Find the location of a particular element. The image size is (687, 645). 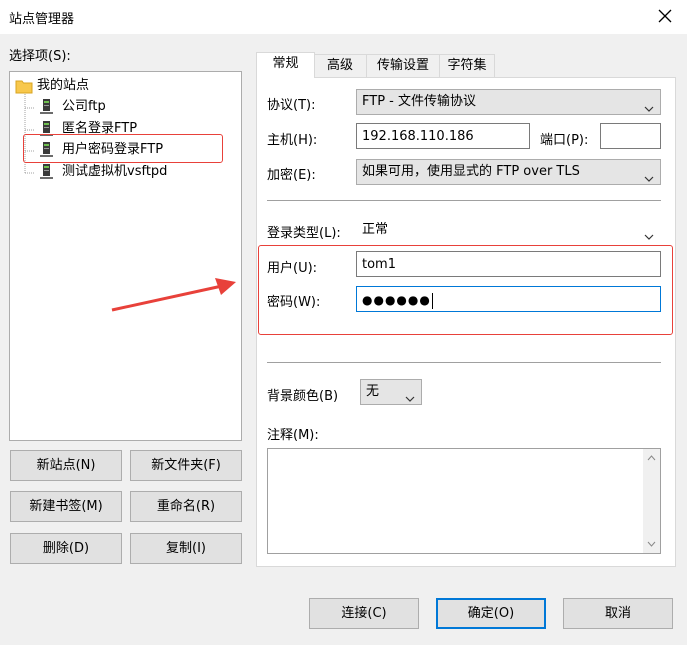

logon-type-select: 正常 is located at coordinates (508, 230).